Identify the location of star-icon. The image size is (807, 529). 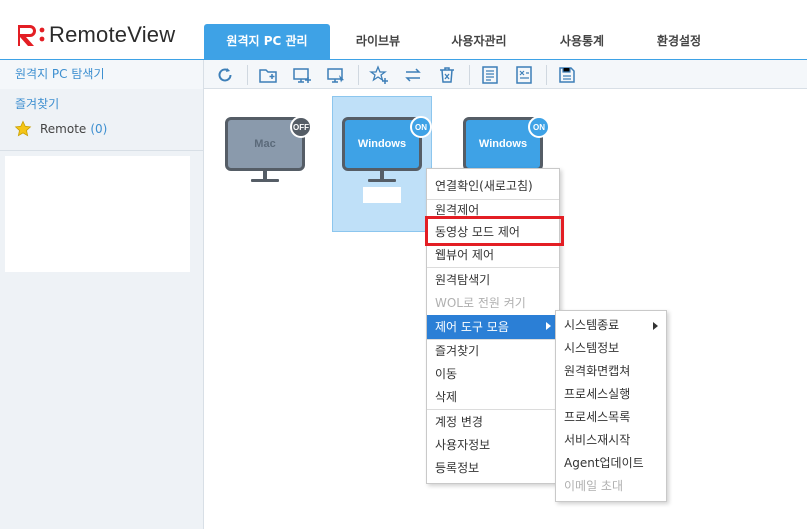
(23, 128).